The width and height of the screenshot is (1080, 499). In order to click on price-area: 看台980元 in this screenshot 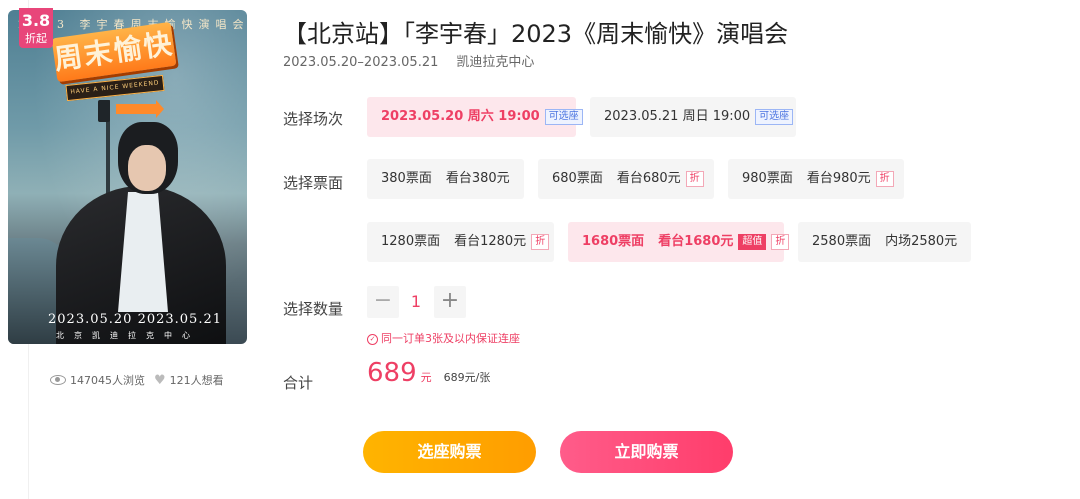, I will do `click(838, 178)`.